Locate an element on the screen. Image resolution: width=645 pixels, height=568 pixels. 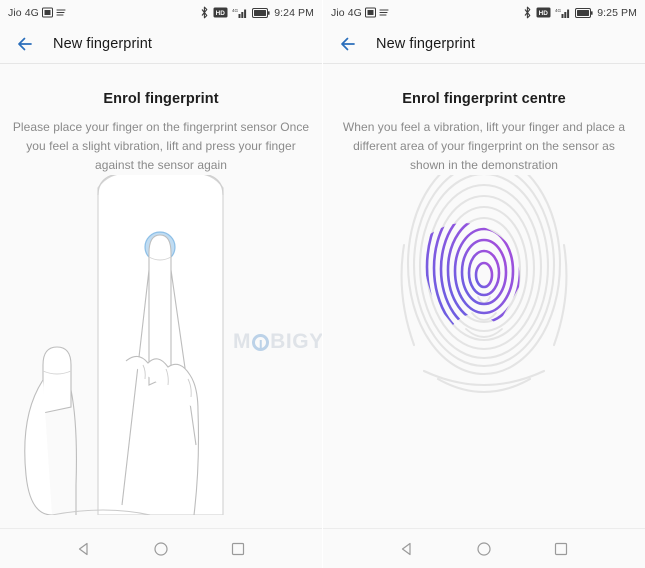
headline-text: Enrol fingerprint is located at coordinates (161, 99).